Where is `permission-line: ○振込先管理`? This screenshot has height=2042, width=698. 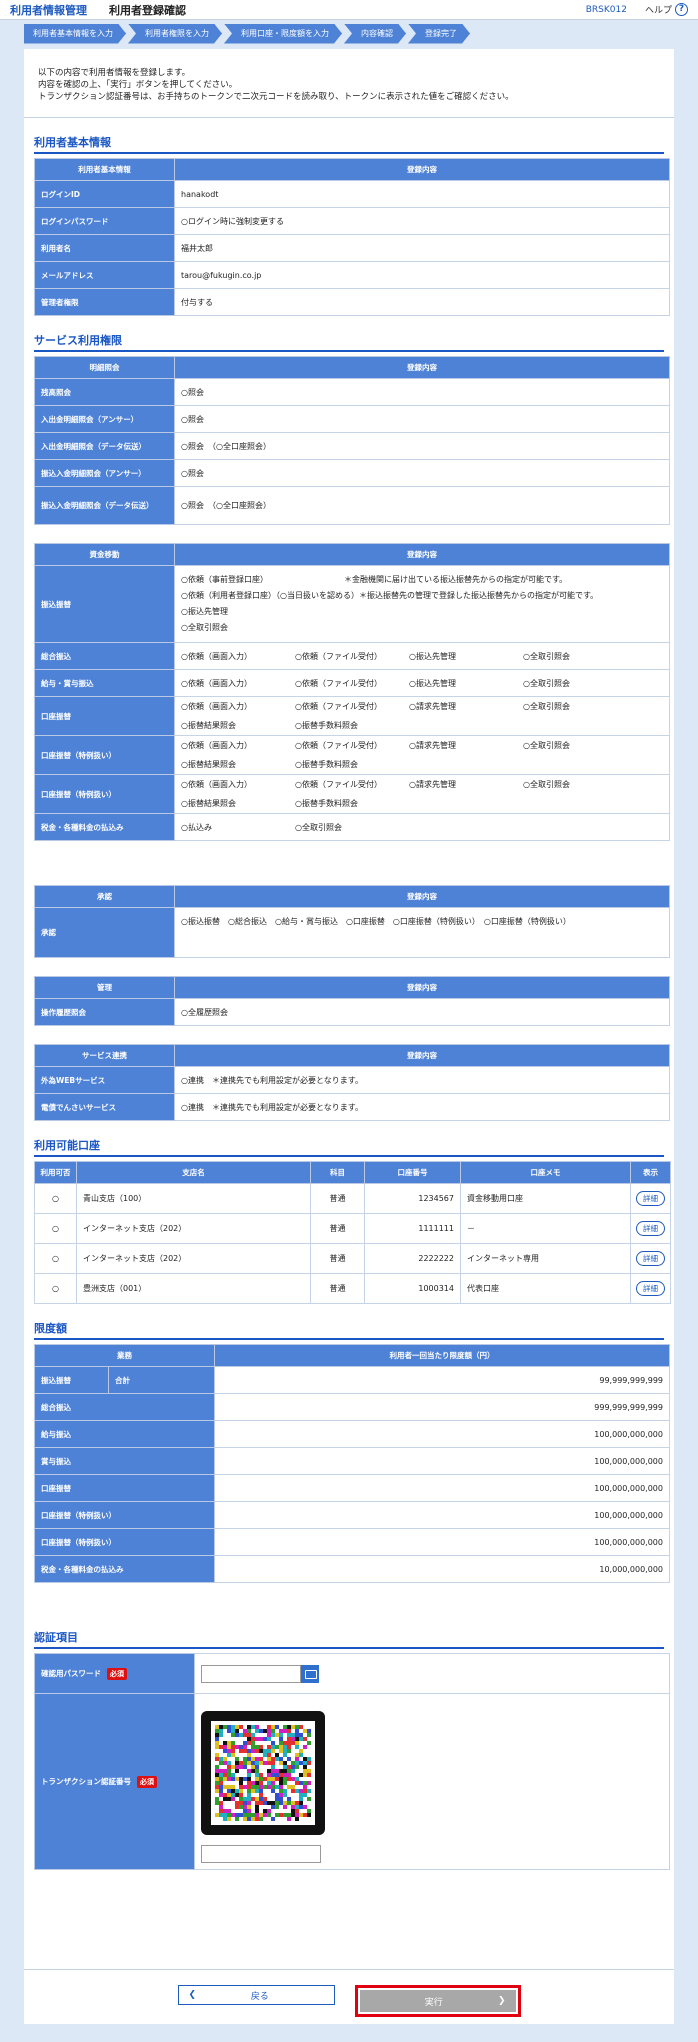 permission-line: ○振込先管理 is located at coordinates (204, 611).